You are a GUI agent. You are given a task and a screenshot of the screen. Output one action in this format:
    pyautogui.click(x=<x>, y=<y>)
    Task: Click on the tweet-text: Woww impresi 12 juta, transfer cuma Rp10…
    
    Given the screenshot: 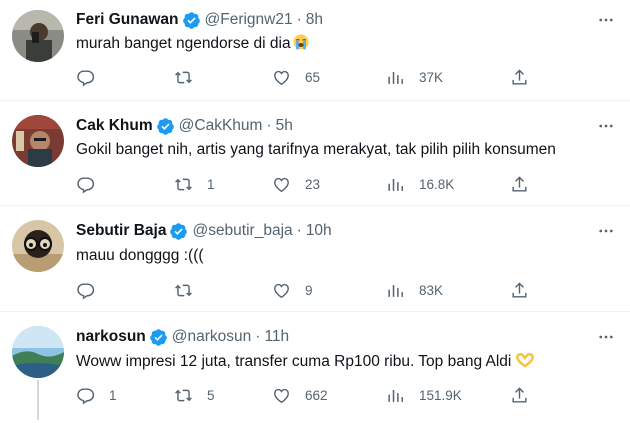 What is the action you would take?
    pyautogui.click(x=305, y=362)
    